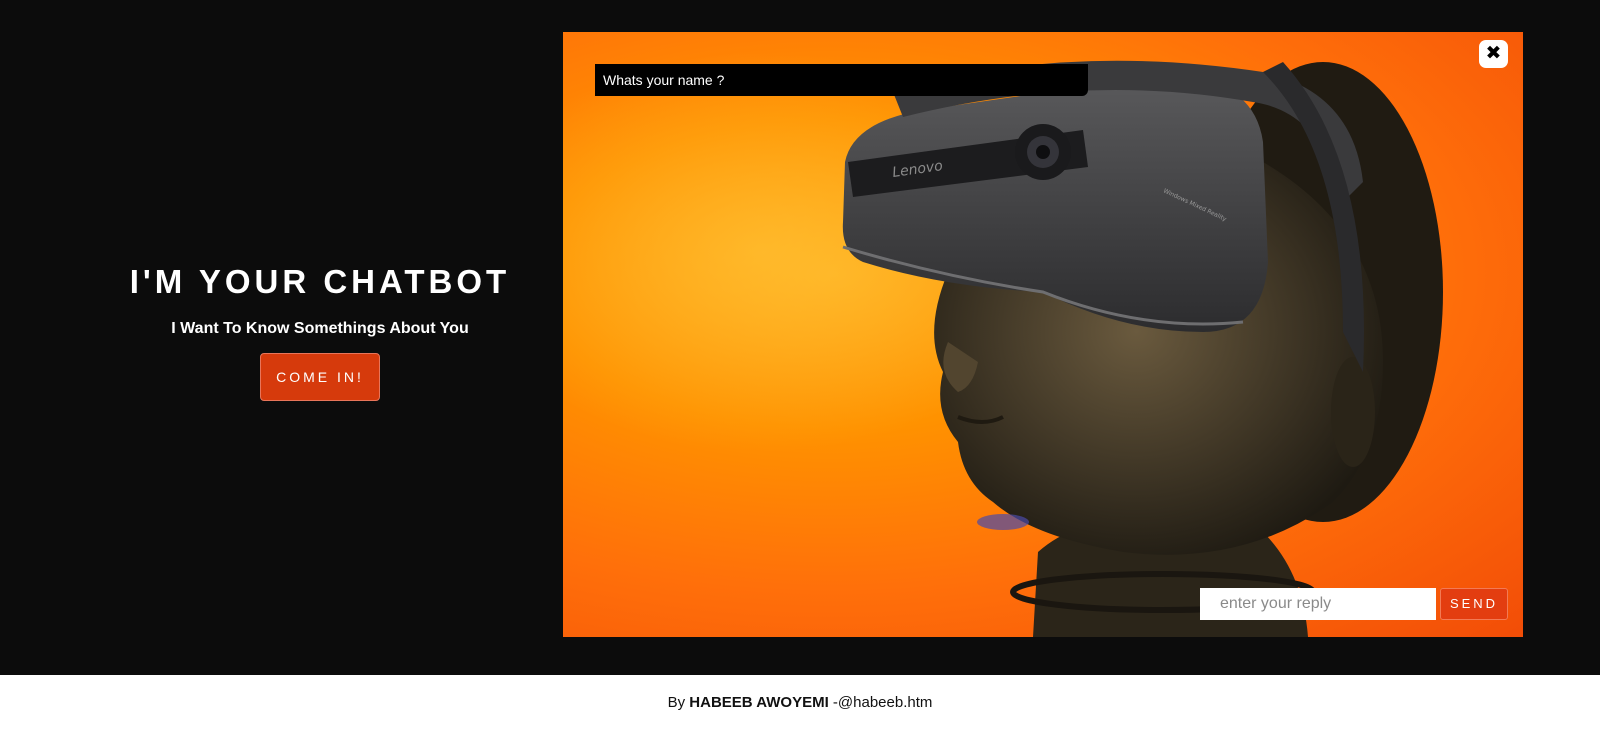 Image resolution: width=1600 pixels, height=745 pixels. What do you see at coordinates (320, 281) in the screenshot?
I see `page-title: I'M YOUR CHATBOT` at bounding box center [320, 281].